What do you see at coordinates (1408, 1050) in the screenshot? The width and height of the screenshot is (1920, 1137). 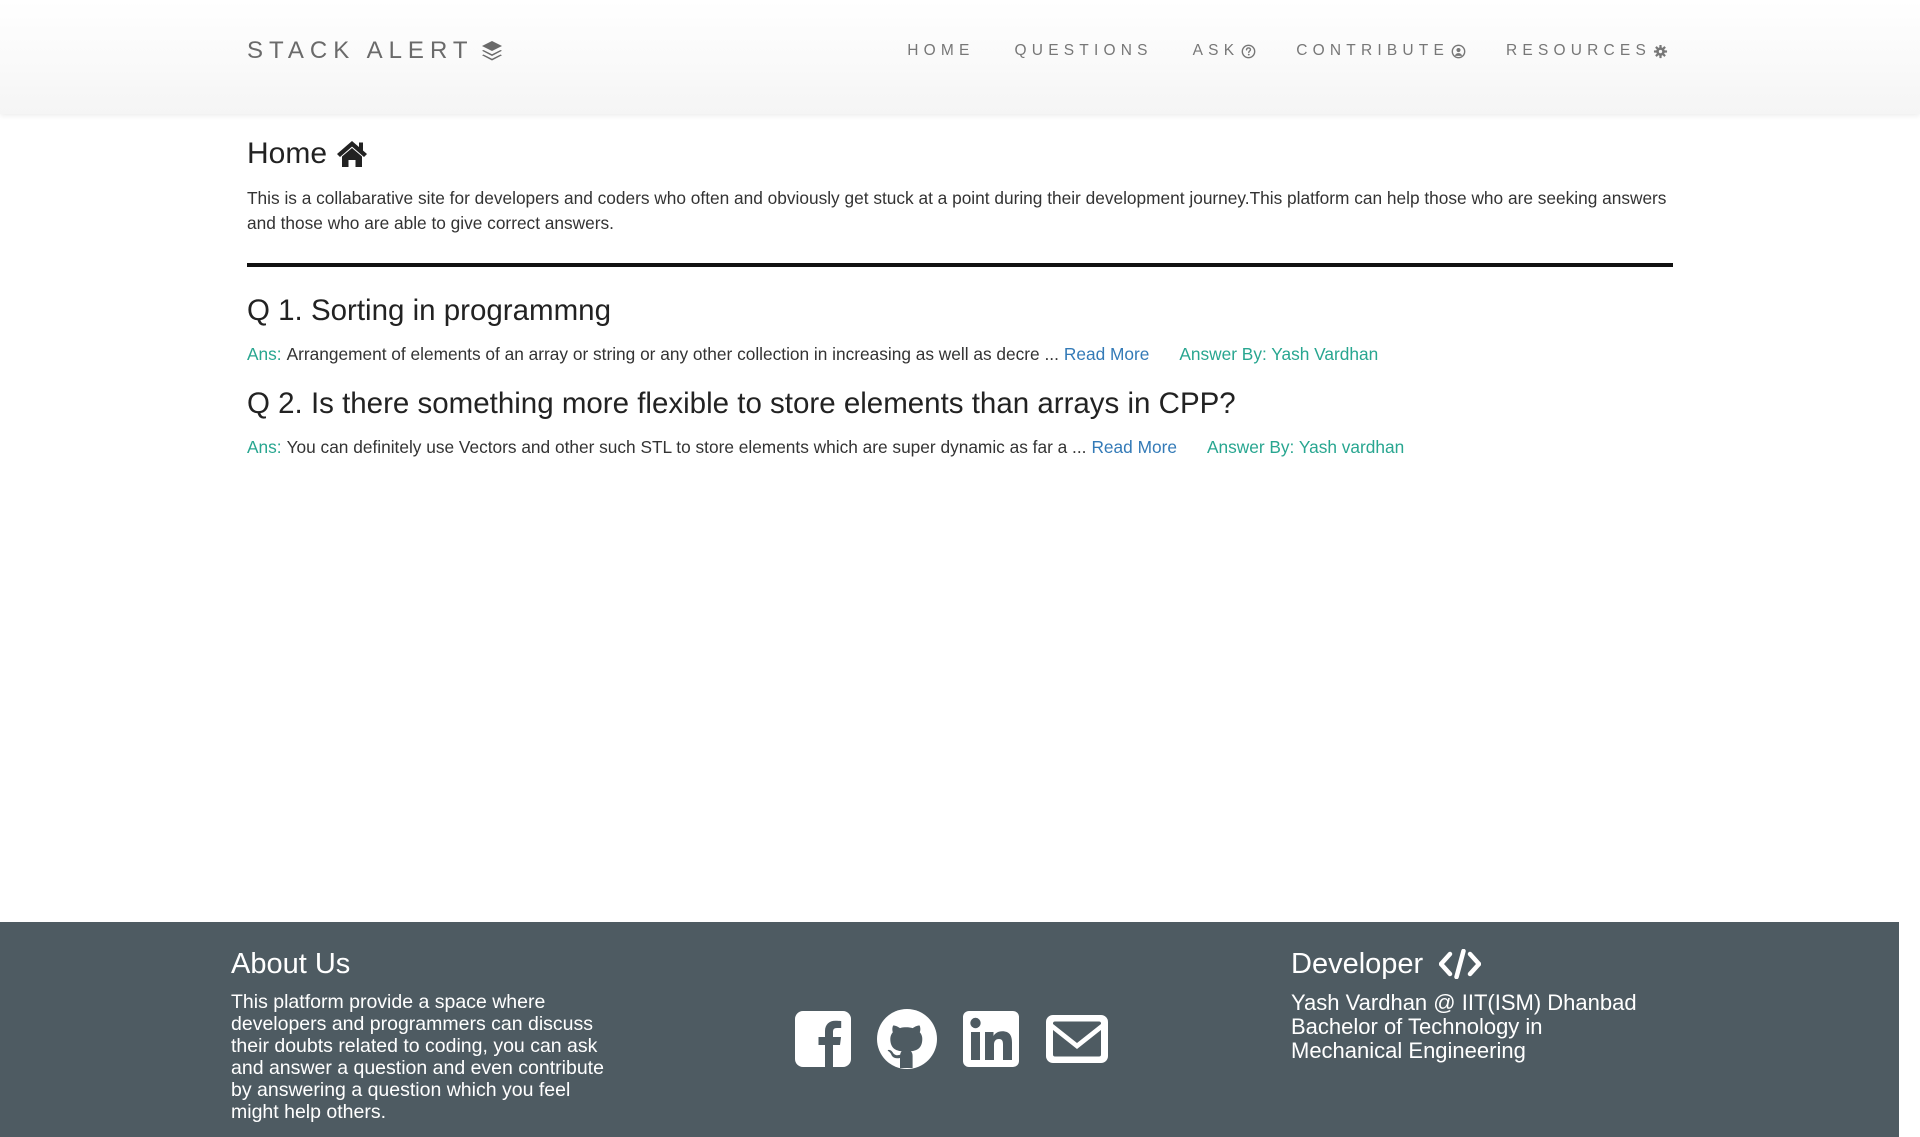 I see `developer-line: Mechanical Engineering` at bounding box center [1408, 1050].